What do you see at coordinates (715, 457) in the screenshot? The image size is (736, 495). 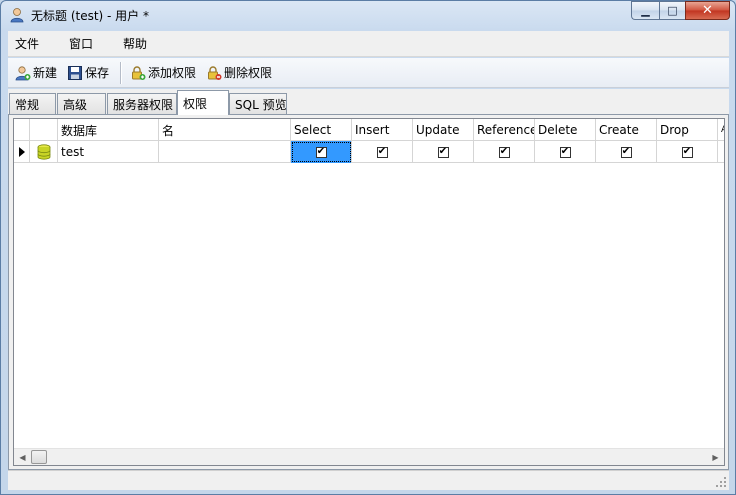 I see `scroll-right-icon: ▶` at bounding box center [715, 457].